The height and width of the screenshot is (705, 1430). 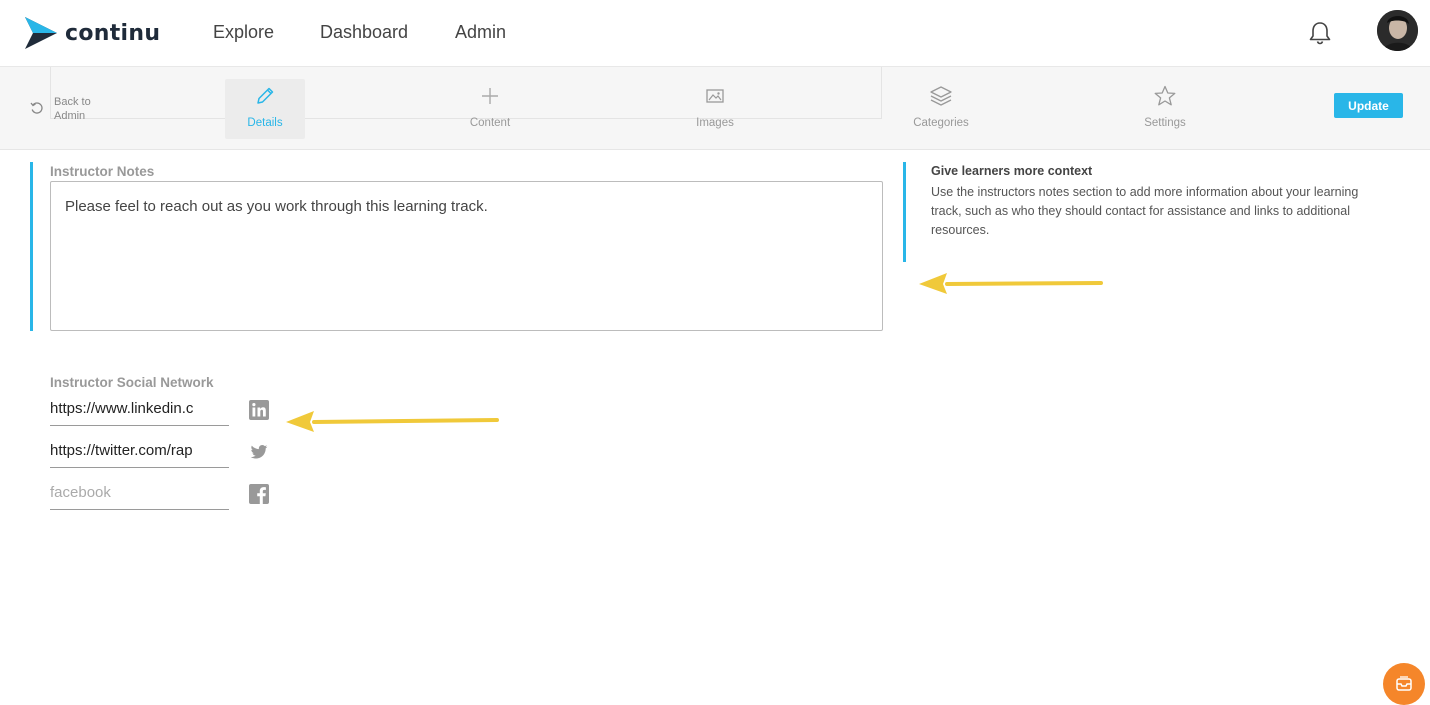 What do you see at coordinates (364, 32) in the screenshot?
I see `nav-dashboard: Dashboard` at bounding box center [364, 32].